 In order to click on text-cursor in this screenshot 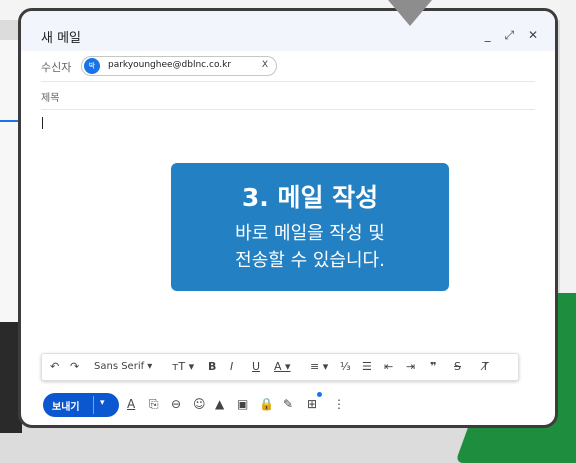, I will do `click(42, 123)`.